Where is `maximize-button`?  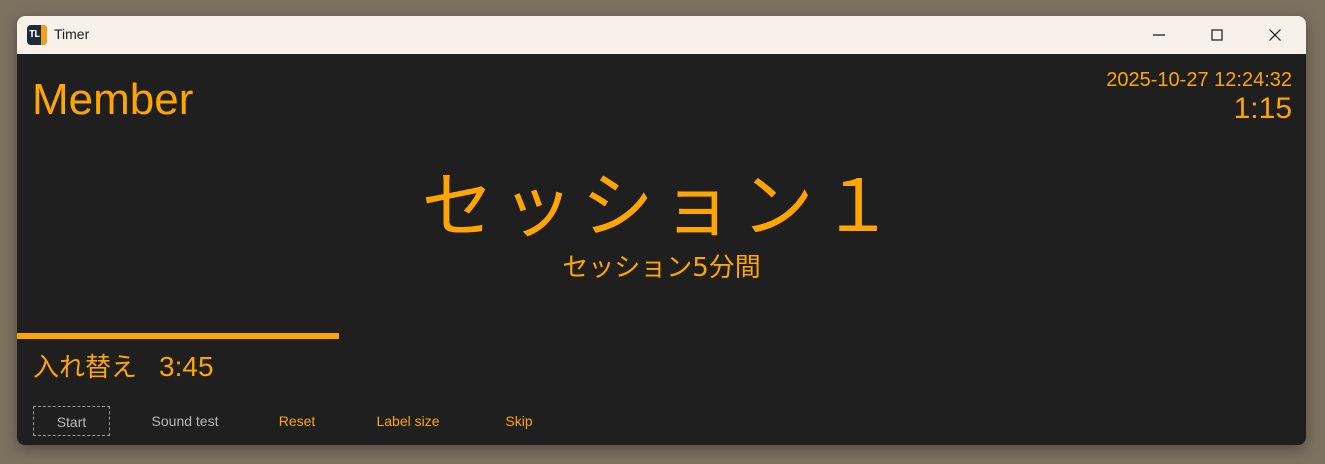
maximize-button is located at coordinates (1217, 35).